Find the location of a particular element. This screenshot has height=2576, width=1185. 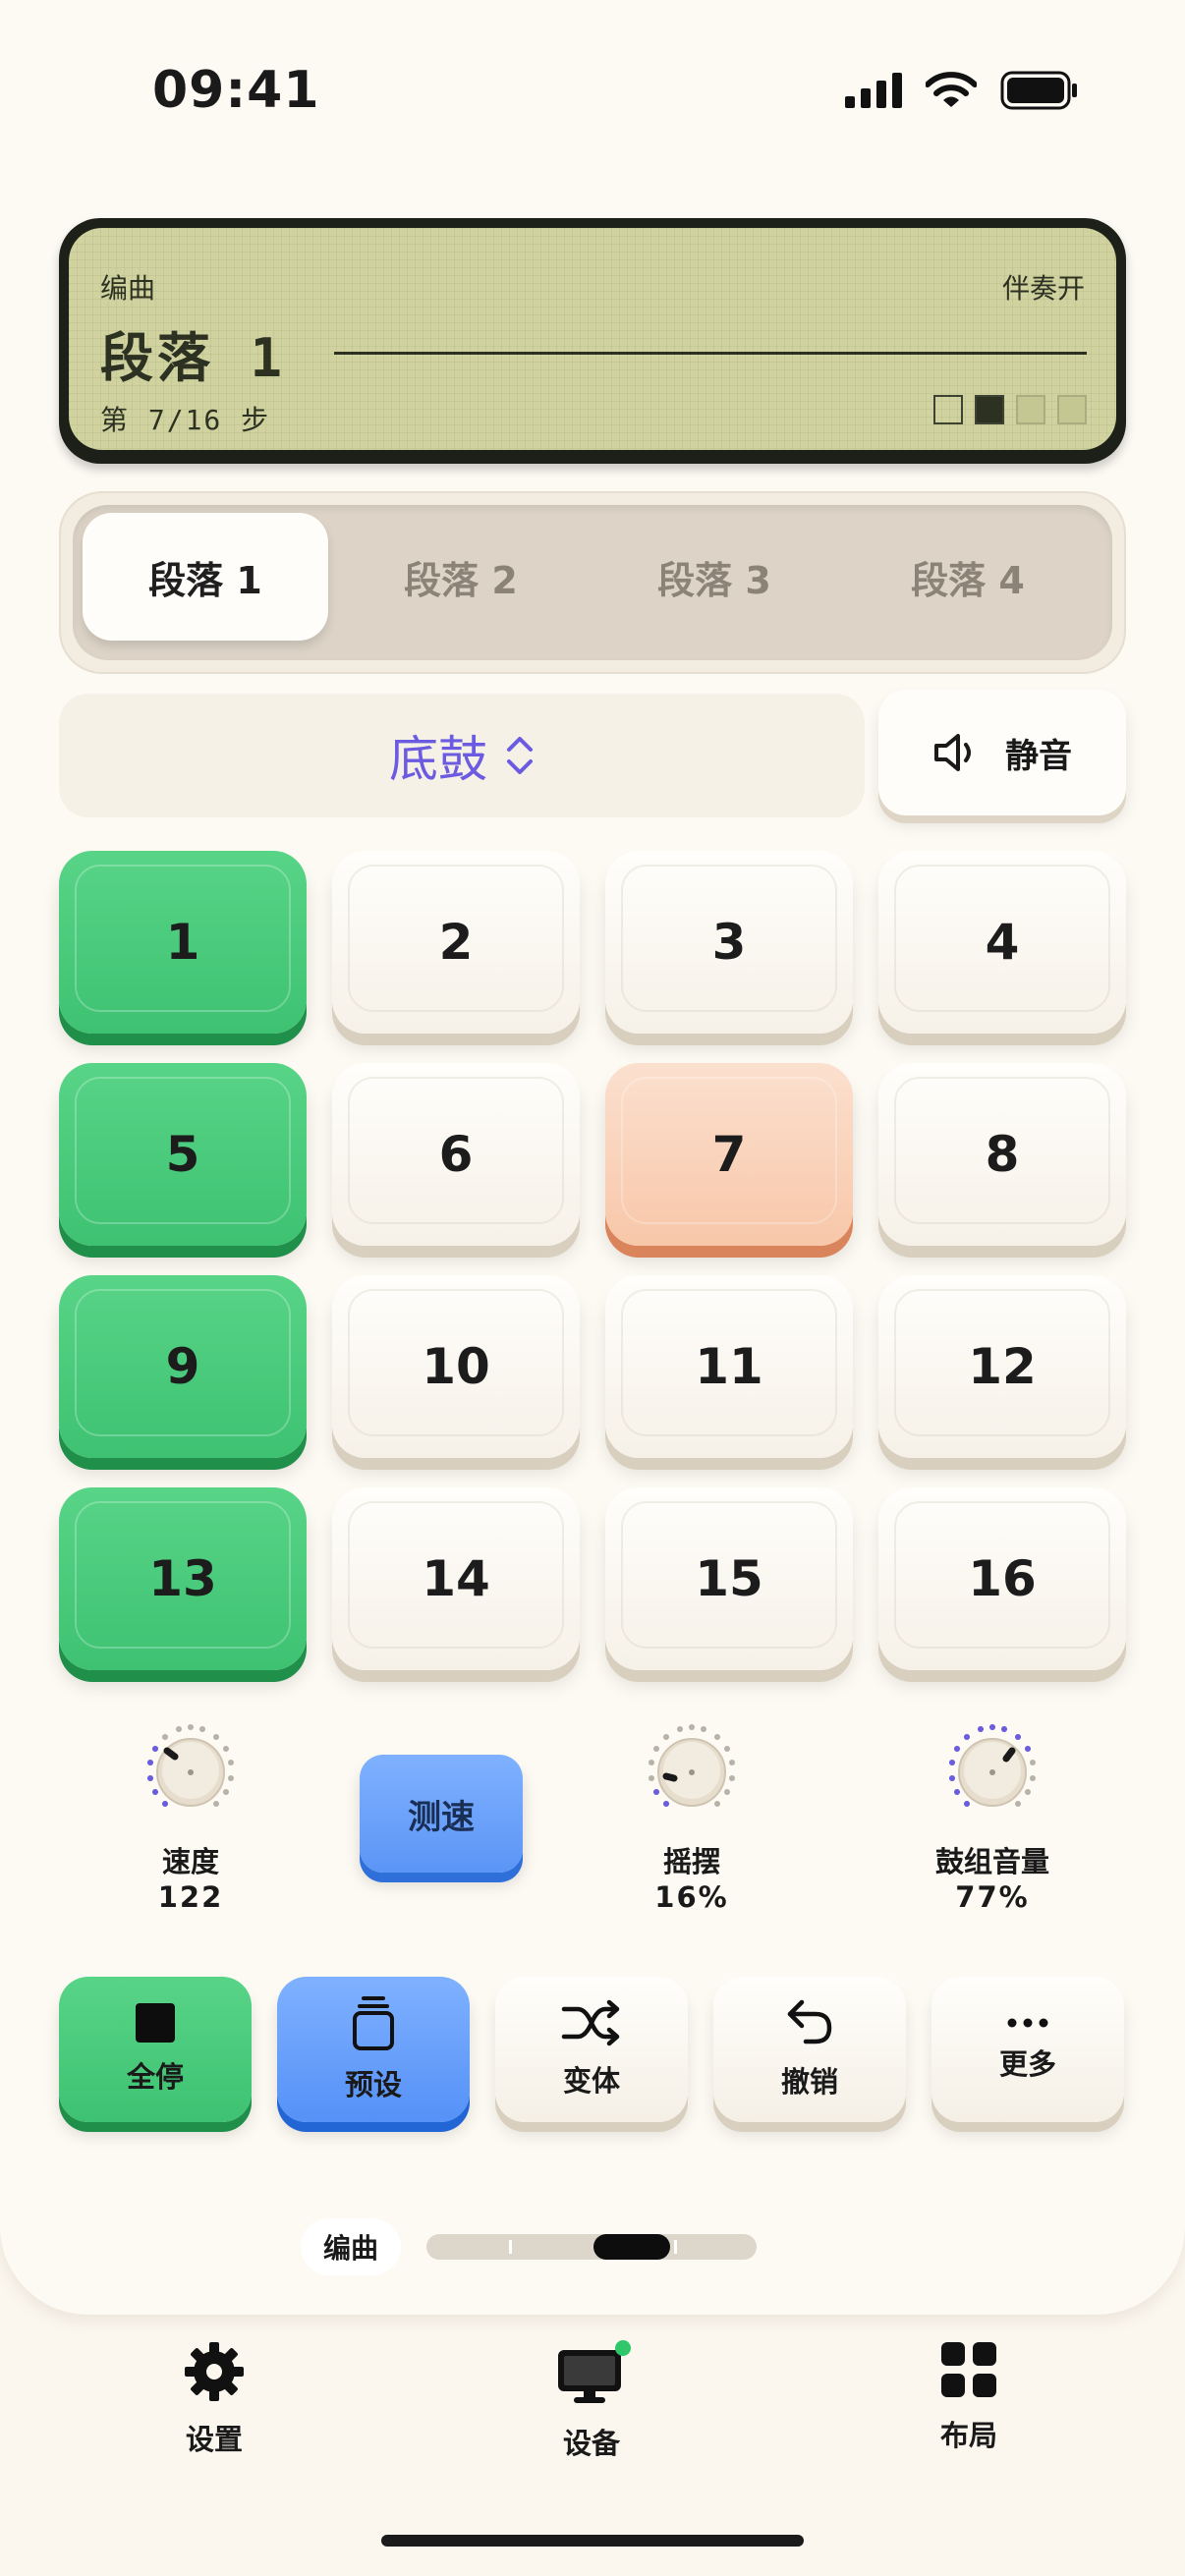

tempo-label: 速度 is located at coordinates (190, 1861).